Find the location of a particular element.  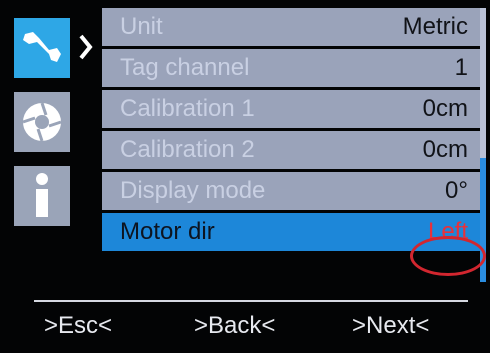

menu-row-value: 0° is located at coordinates (456, 190).